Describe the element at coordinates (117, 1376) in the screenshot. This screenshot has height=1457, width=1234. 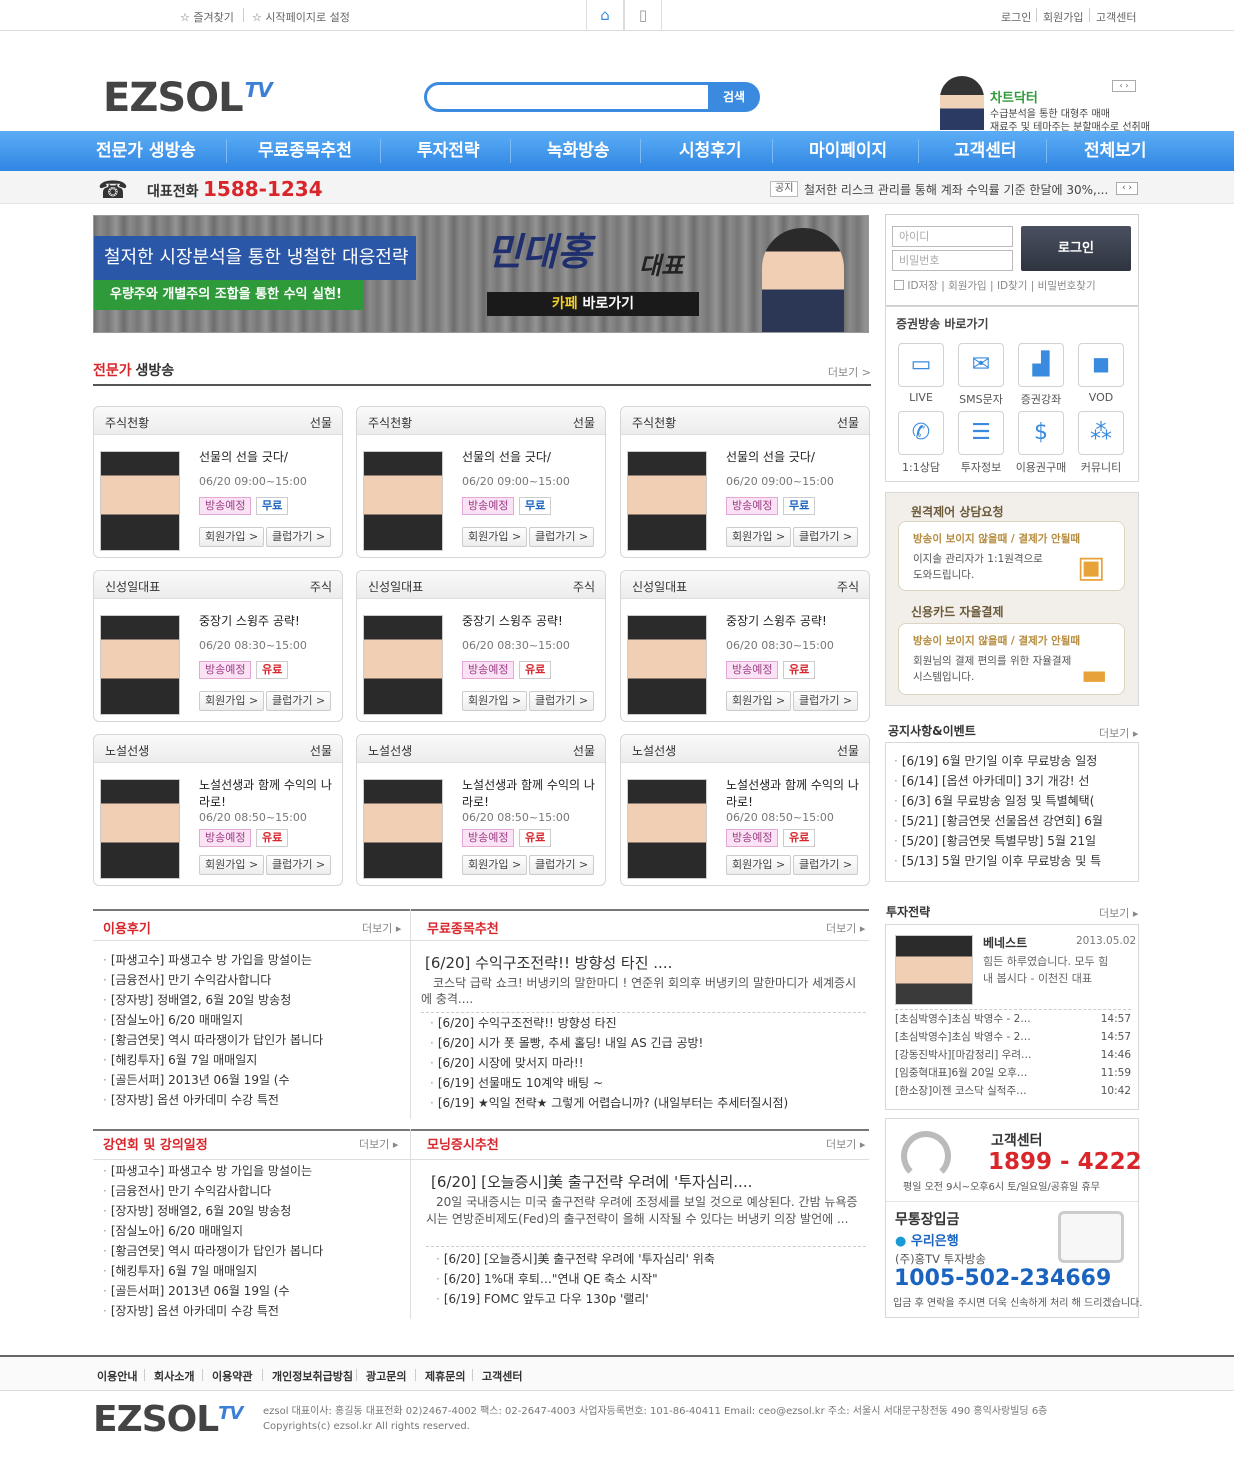
I see `footer-link: 이용안내` at that location.